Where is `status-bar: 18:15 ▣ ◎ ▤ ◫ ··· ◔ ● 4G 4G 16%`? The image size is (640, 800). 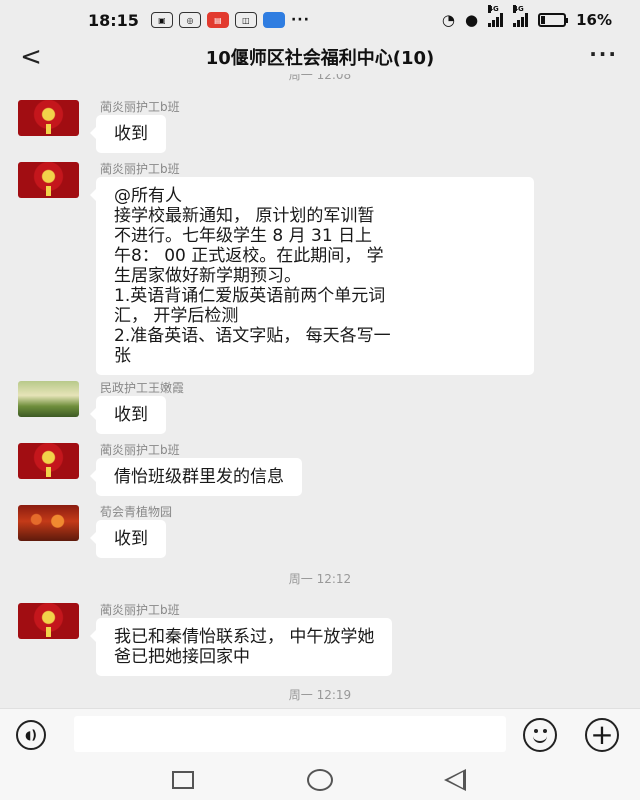
status-bar: 18:15 ▣ ◎ ▤ ◫ ··· ◔ ● 4G 4G 16% is located at coordinates (320, 20).